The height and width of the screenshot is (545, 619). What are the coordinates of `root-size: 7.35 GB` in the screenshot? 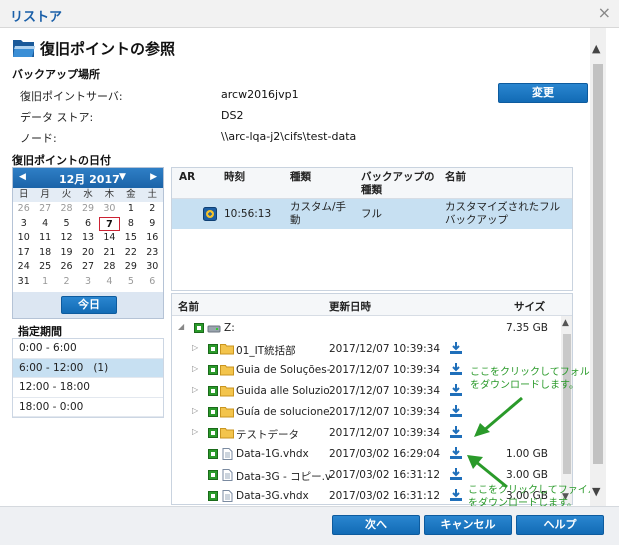 It's located at (526, 328).